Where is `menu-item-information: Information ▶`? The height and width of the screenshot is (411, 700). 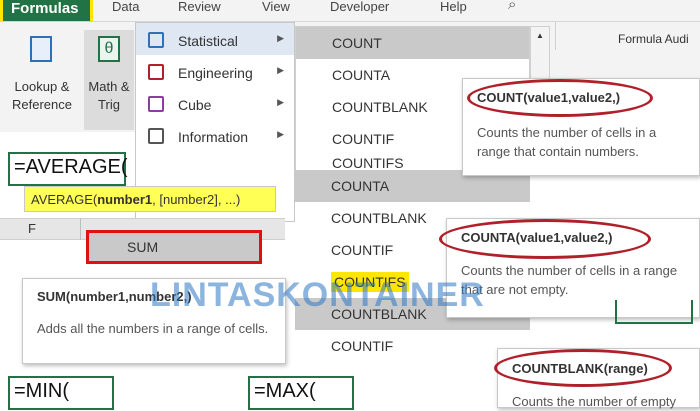
menu-item-information: Information ▶ is located at coordinates (215, 135).